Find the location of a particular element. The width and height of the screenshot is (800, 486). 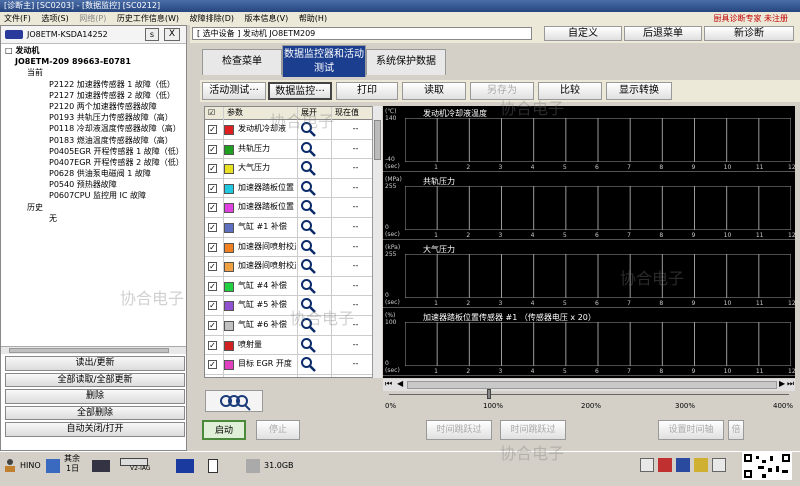

tree-item-dtc: P0540 预热器故障 is located at coordinates (93, 184).